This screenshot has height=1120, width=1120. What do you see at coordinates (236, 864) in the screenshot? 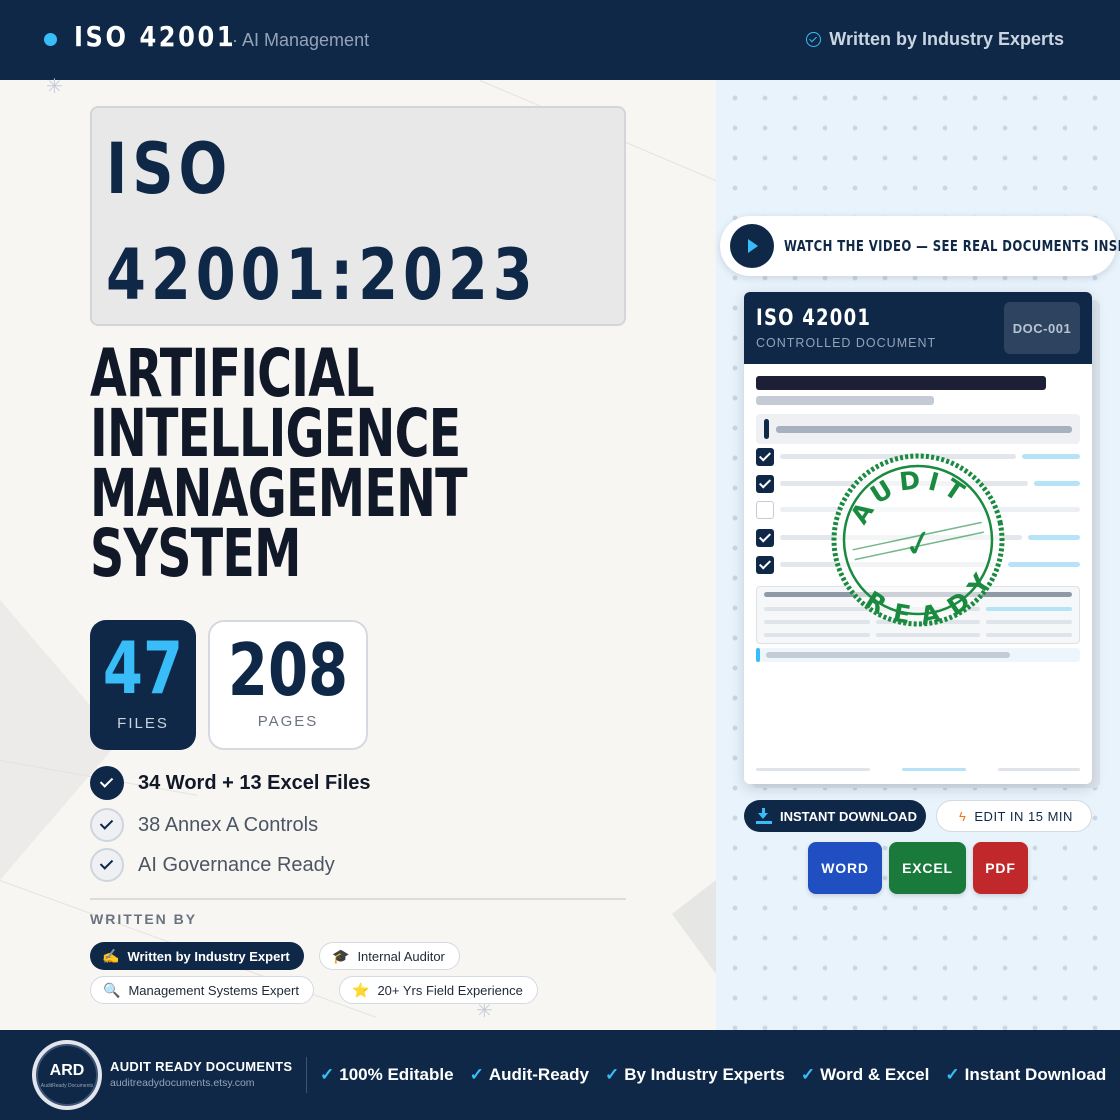
I see `feature-text: AI Governance Ready` at bounding box center [236, 864].